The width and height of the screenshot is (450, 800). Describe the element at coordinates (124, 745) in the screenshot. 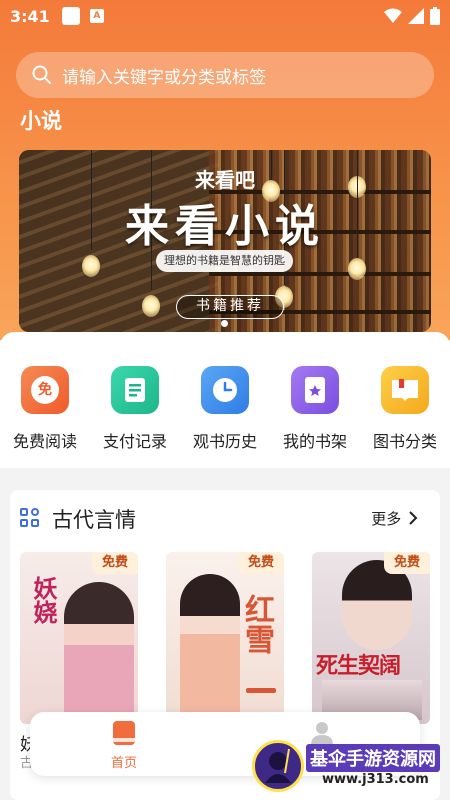

I see `tab-home: 首页` at that location.